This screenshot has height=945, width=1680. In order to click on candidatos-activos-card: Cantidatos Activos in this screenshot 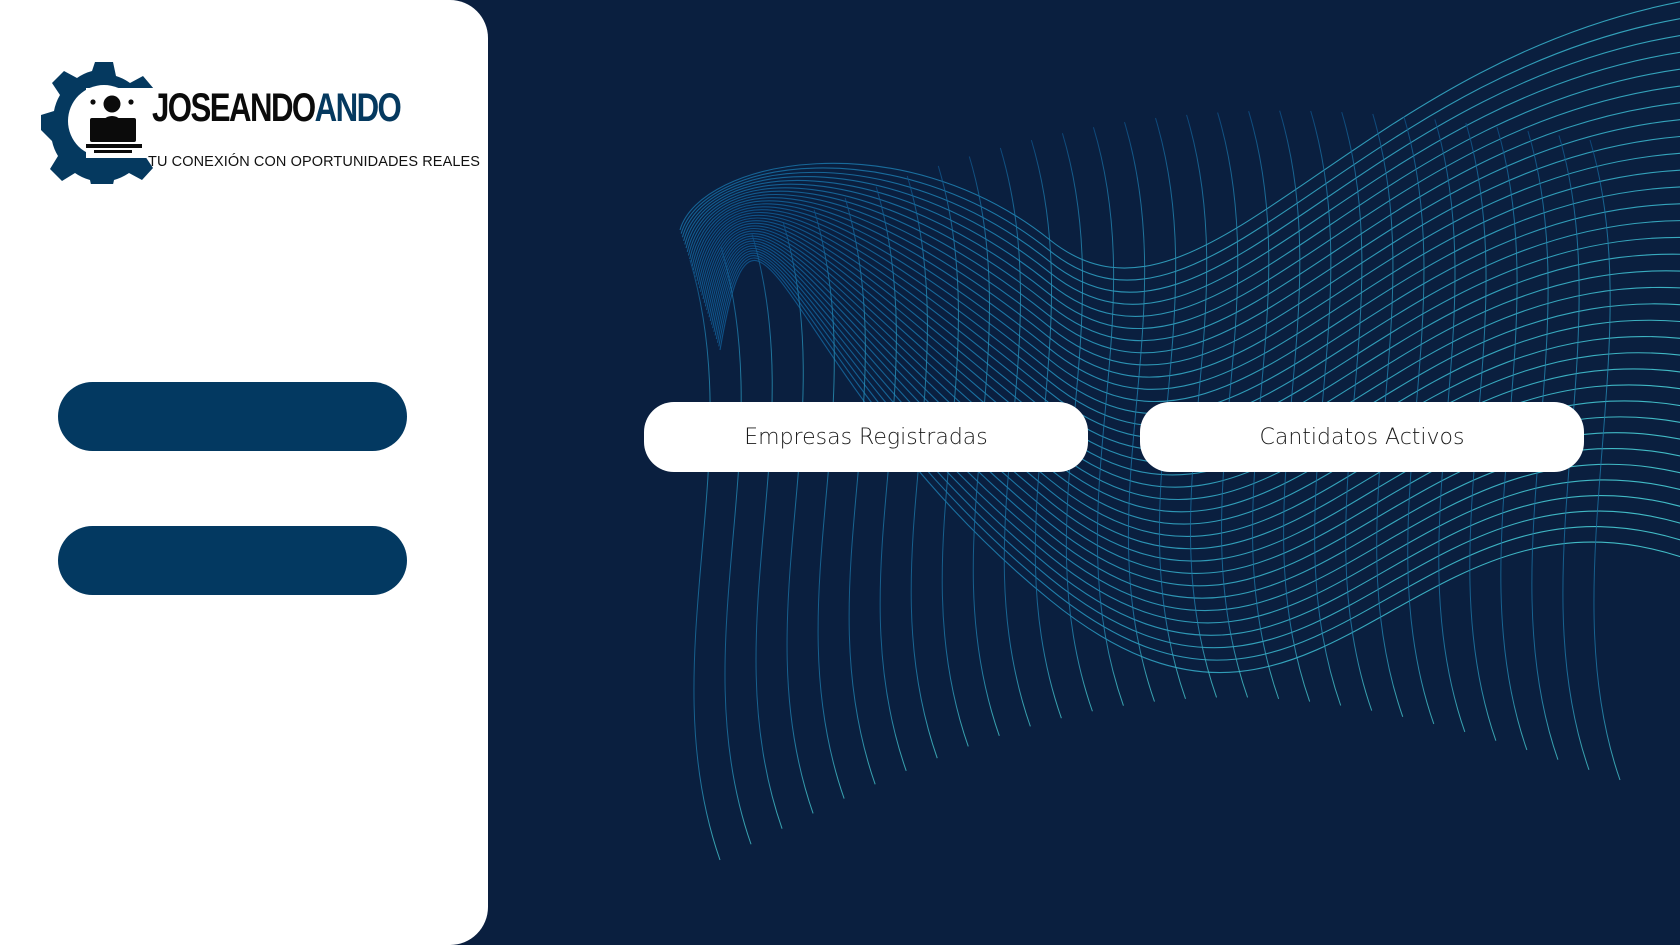, I will do `click(1362, 437)`.